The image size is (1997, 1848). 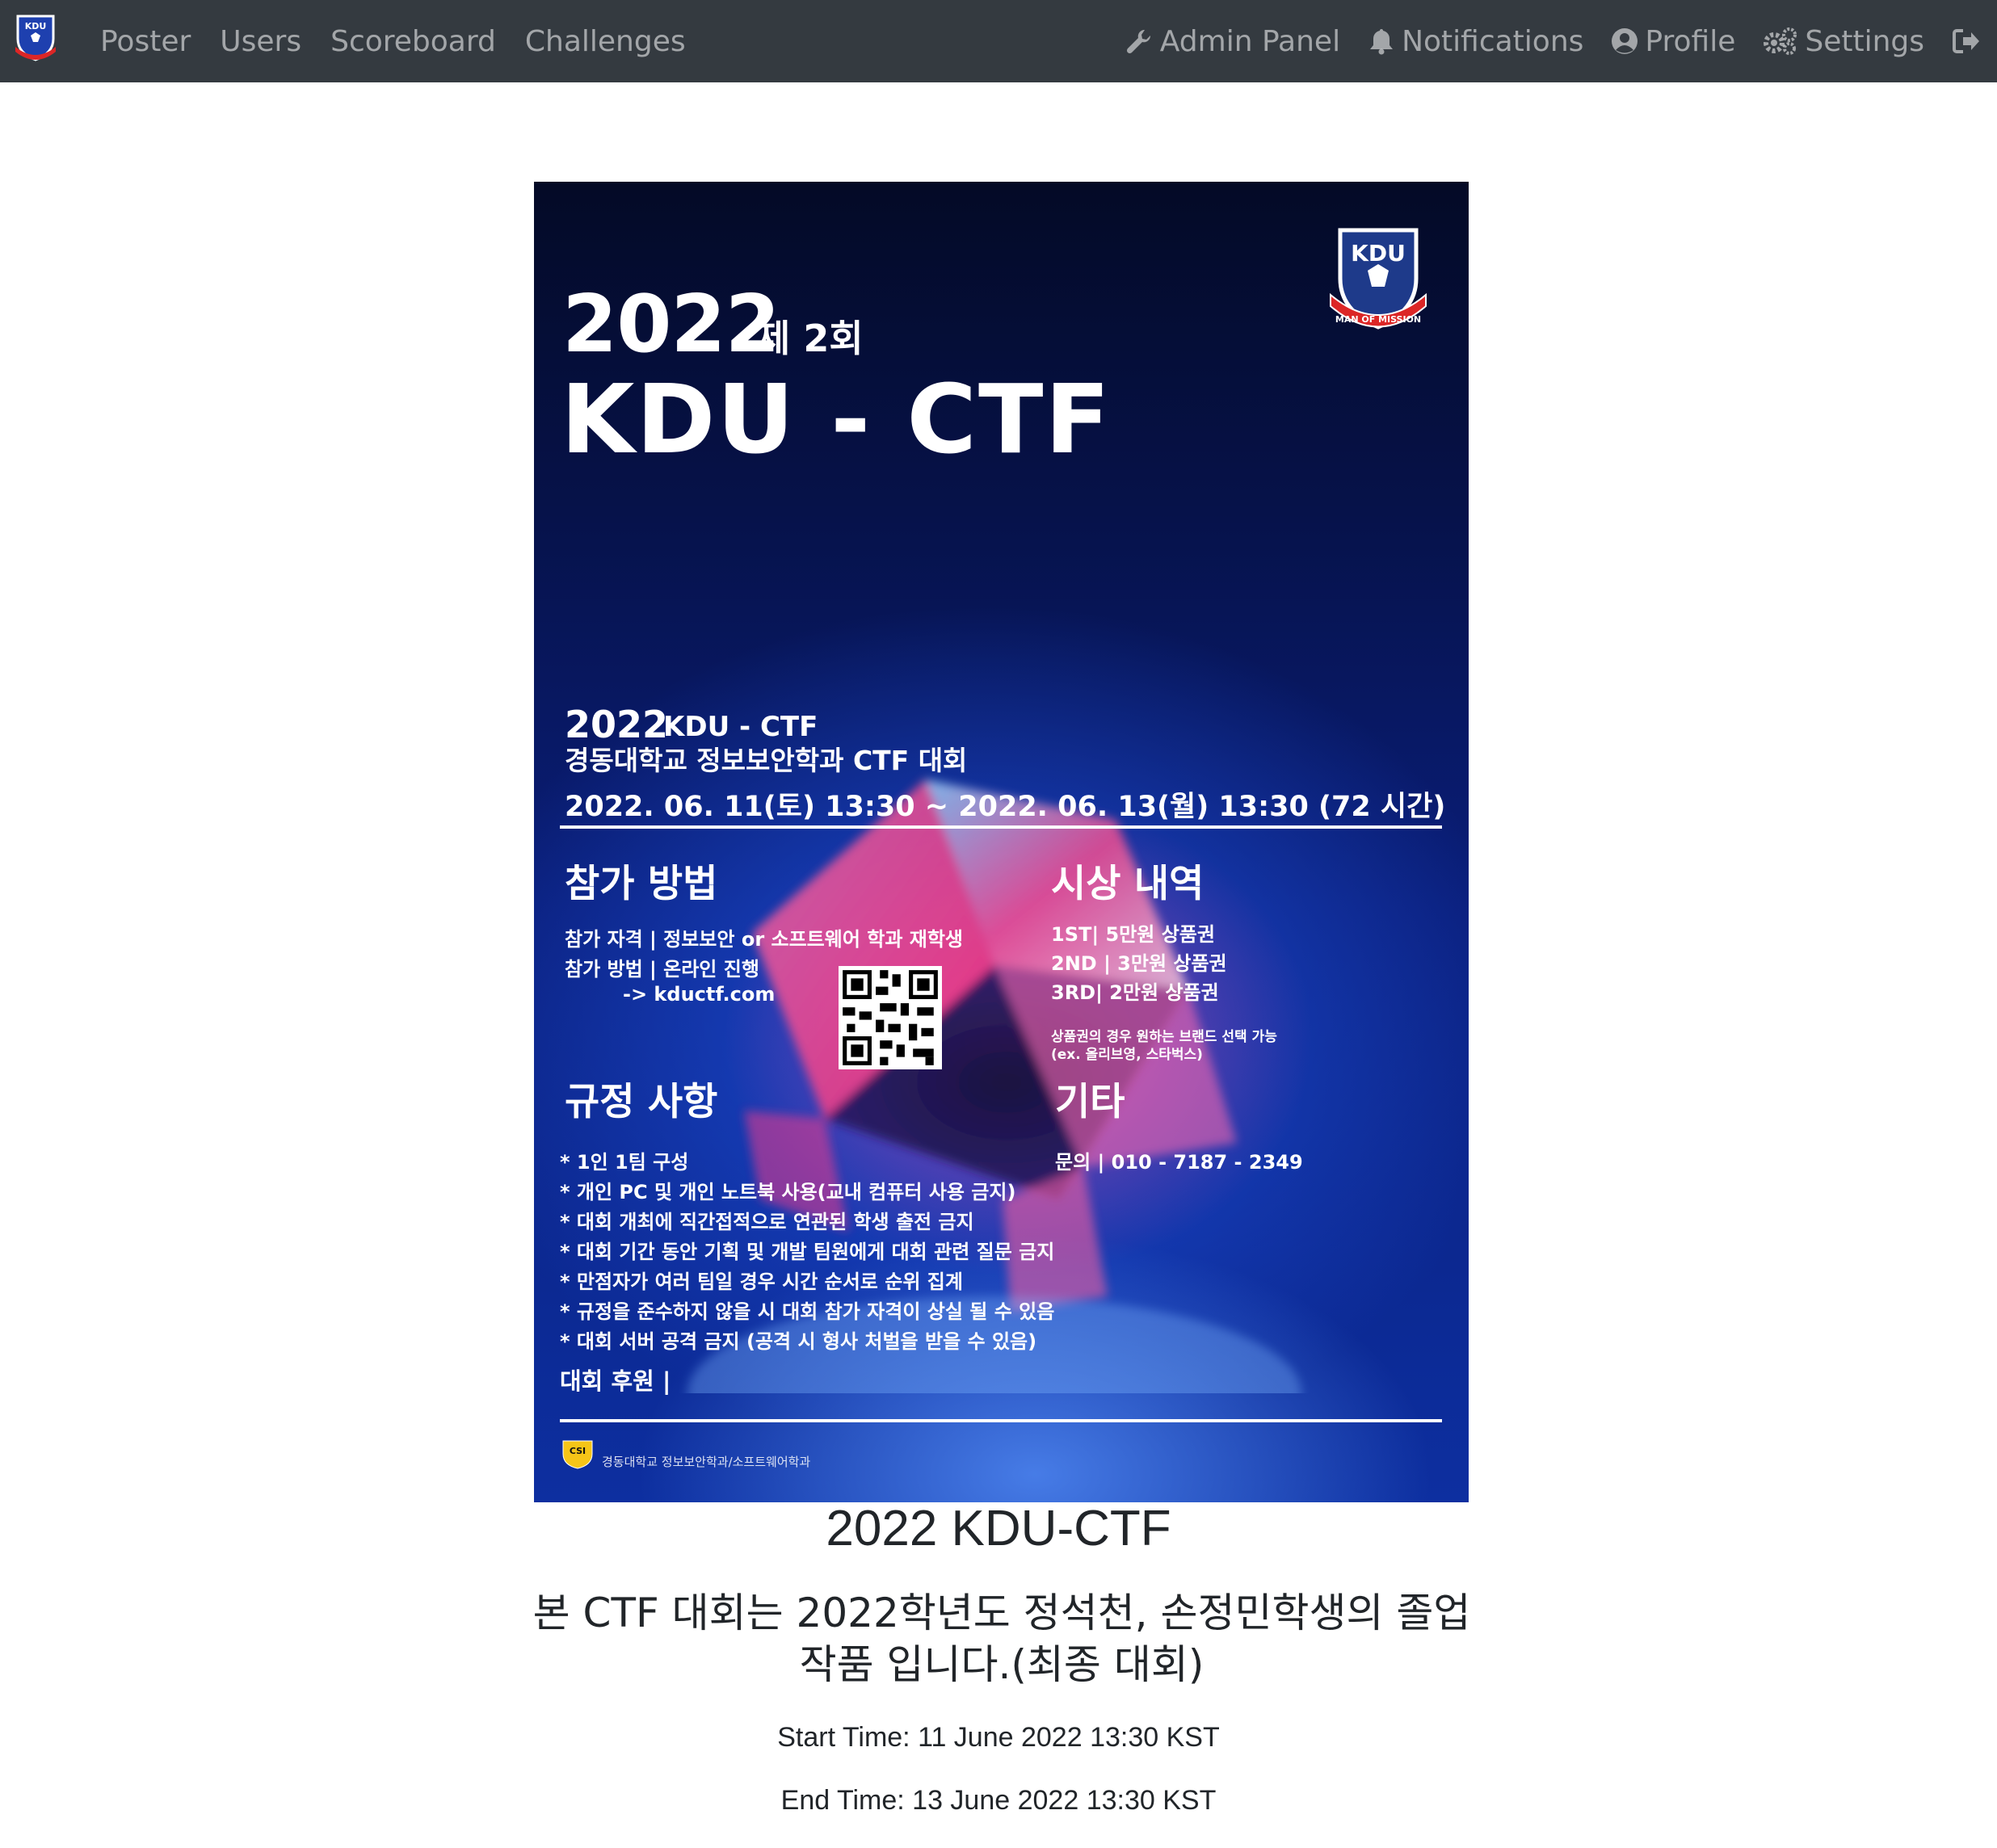 I want to click on poster-etc-heading: 기타, so click(x=1090, y=1102).